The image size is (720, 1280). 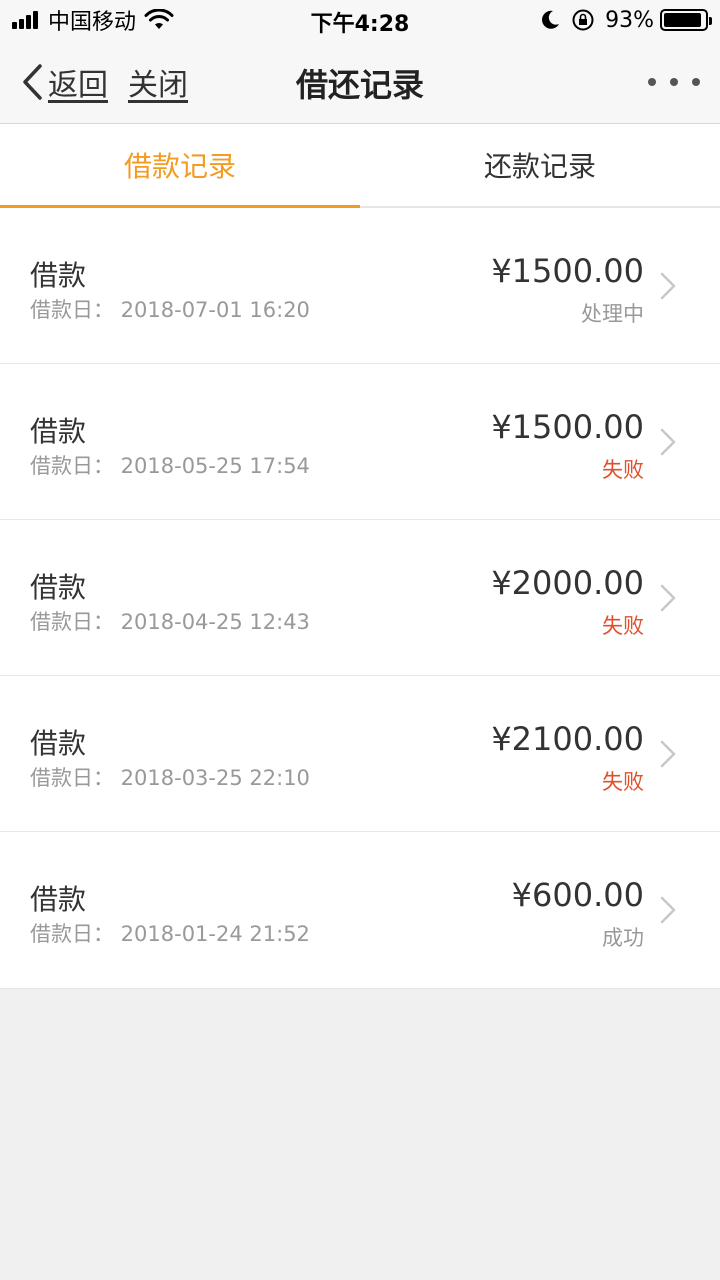 I want to click on record-date: 借款日： 2018-04-25 12:43, so click(x=170, y=622).